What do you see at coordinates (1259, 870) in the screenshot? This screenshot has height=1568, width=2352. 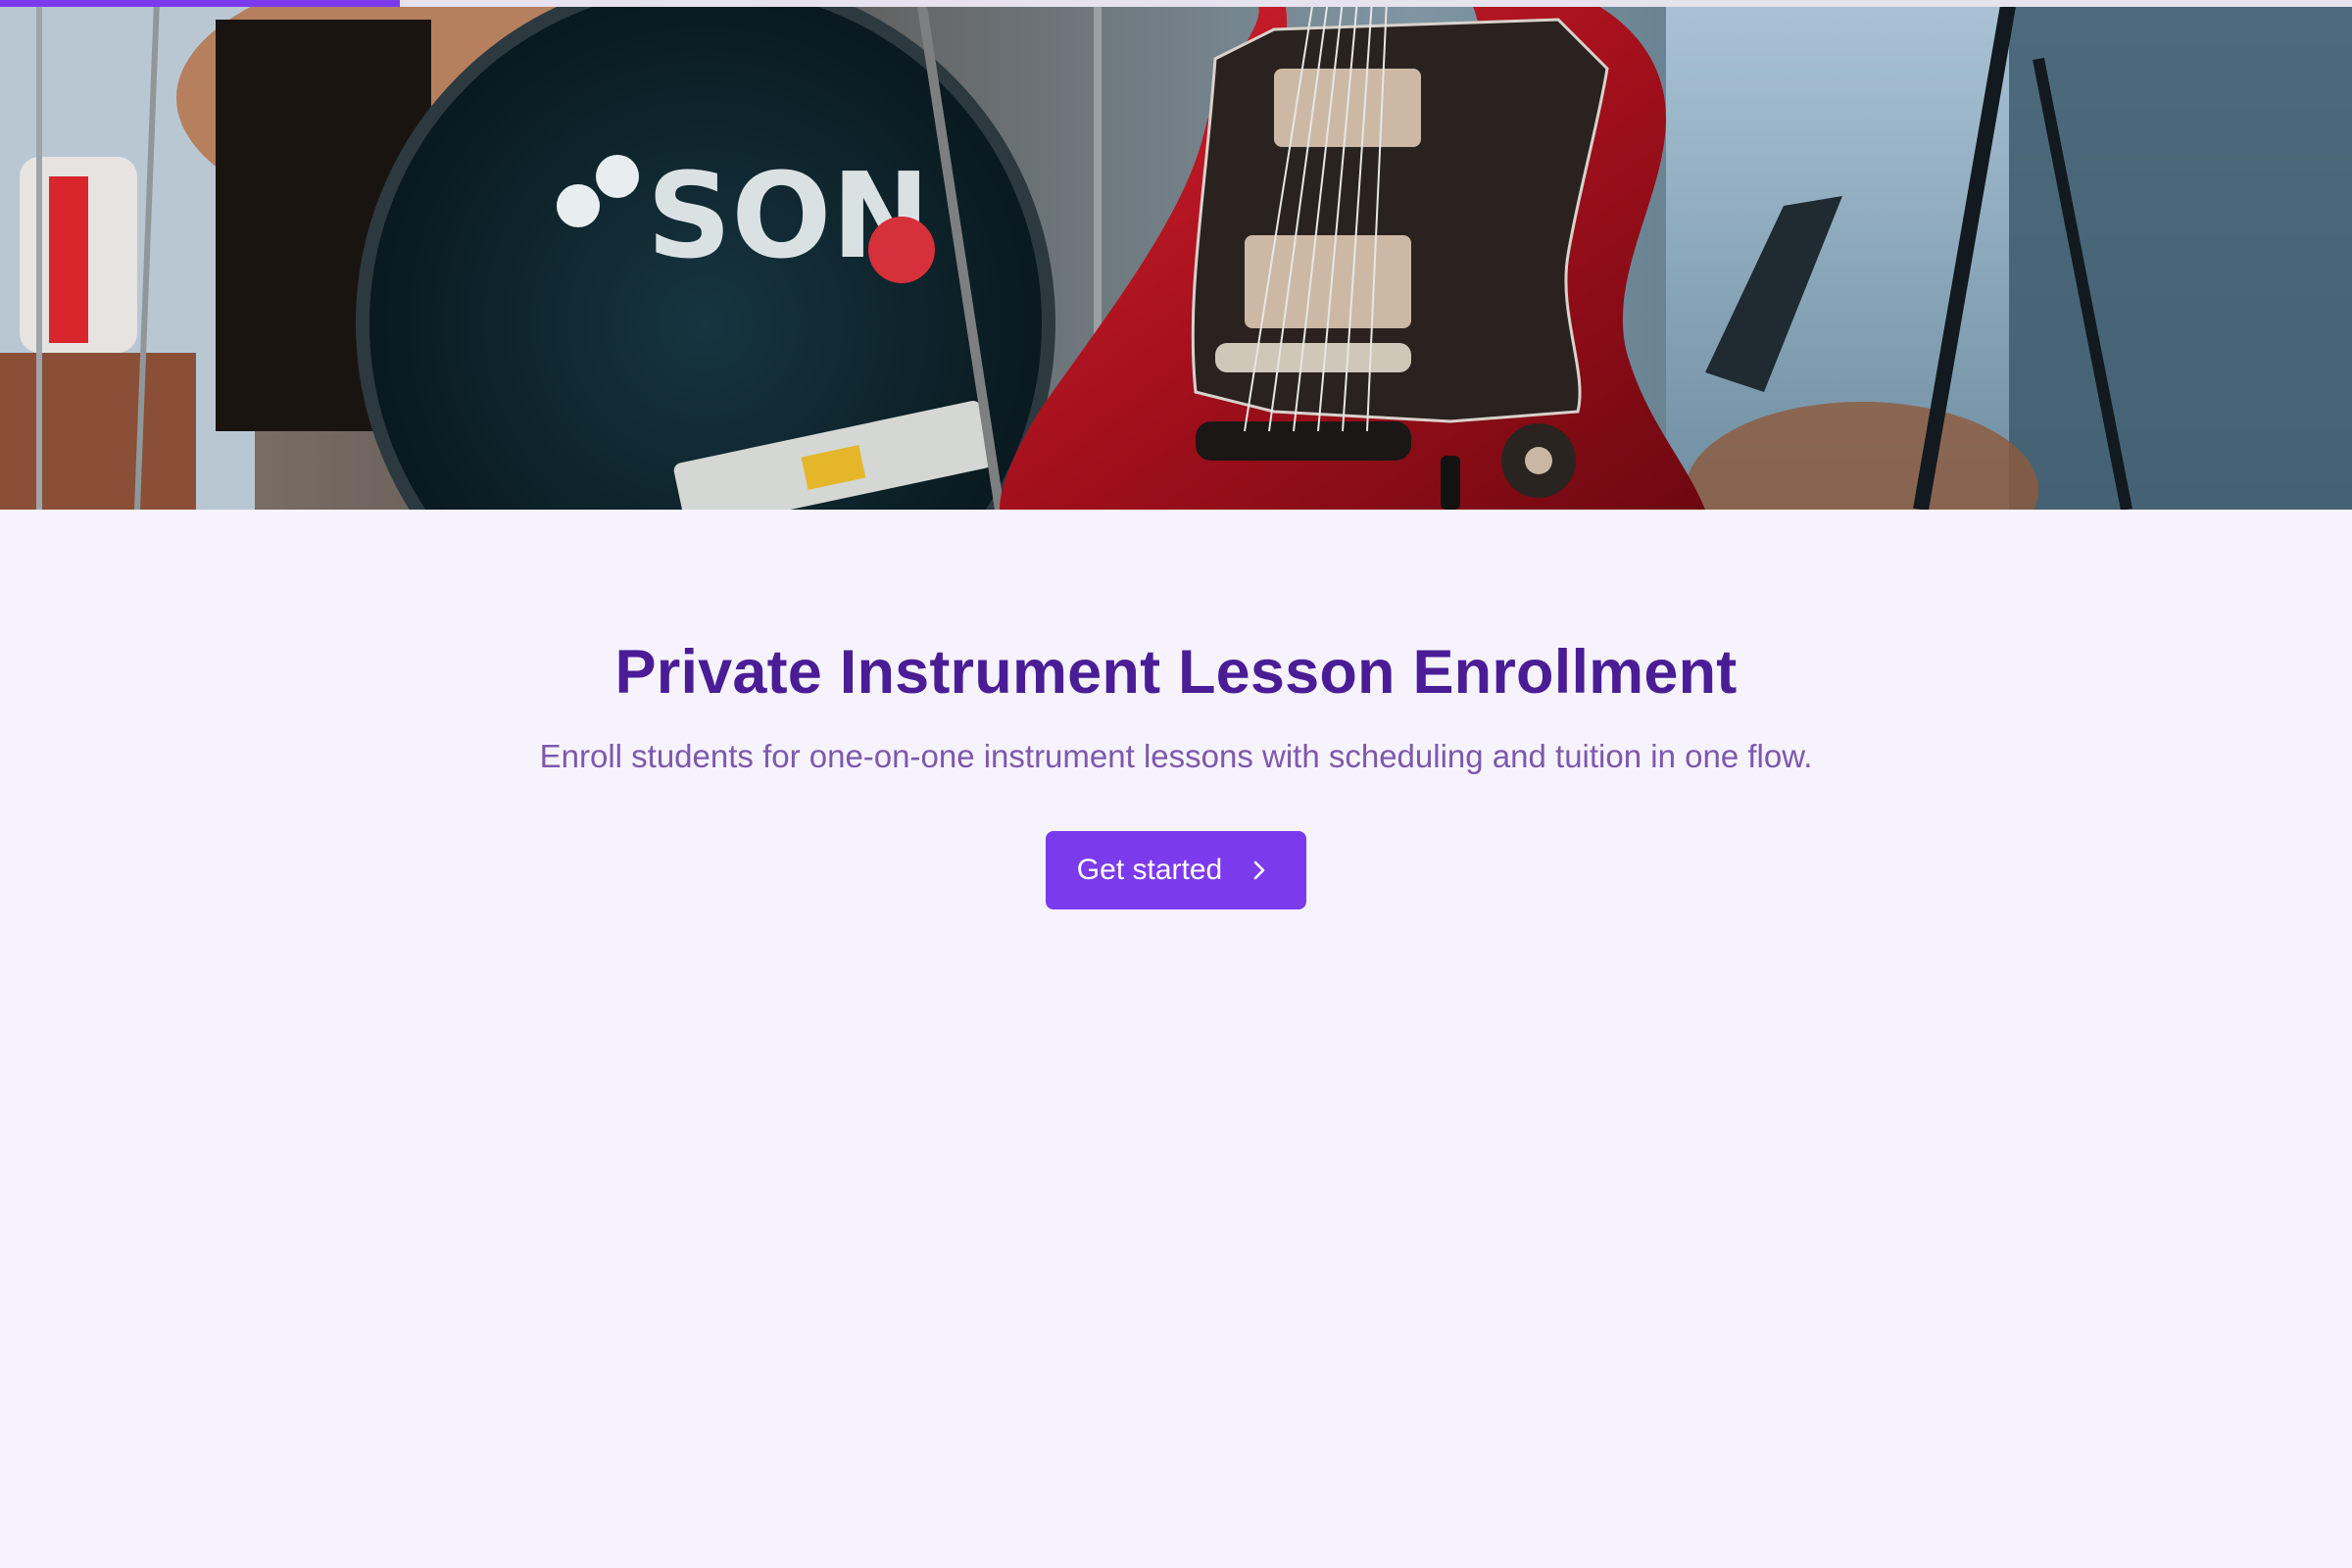 I see `chevron-right-icon` at bounding box center [1259, 870].